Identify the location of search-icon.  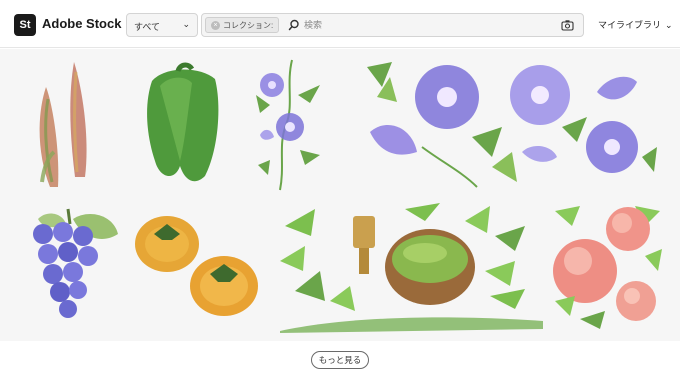
(294, 25).